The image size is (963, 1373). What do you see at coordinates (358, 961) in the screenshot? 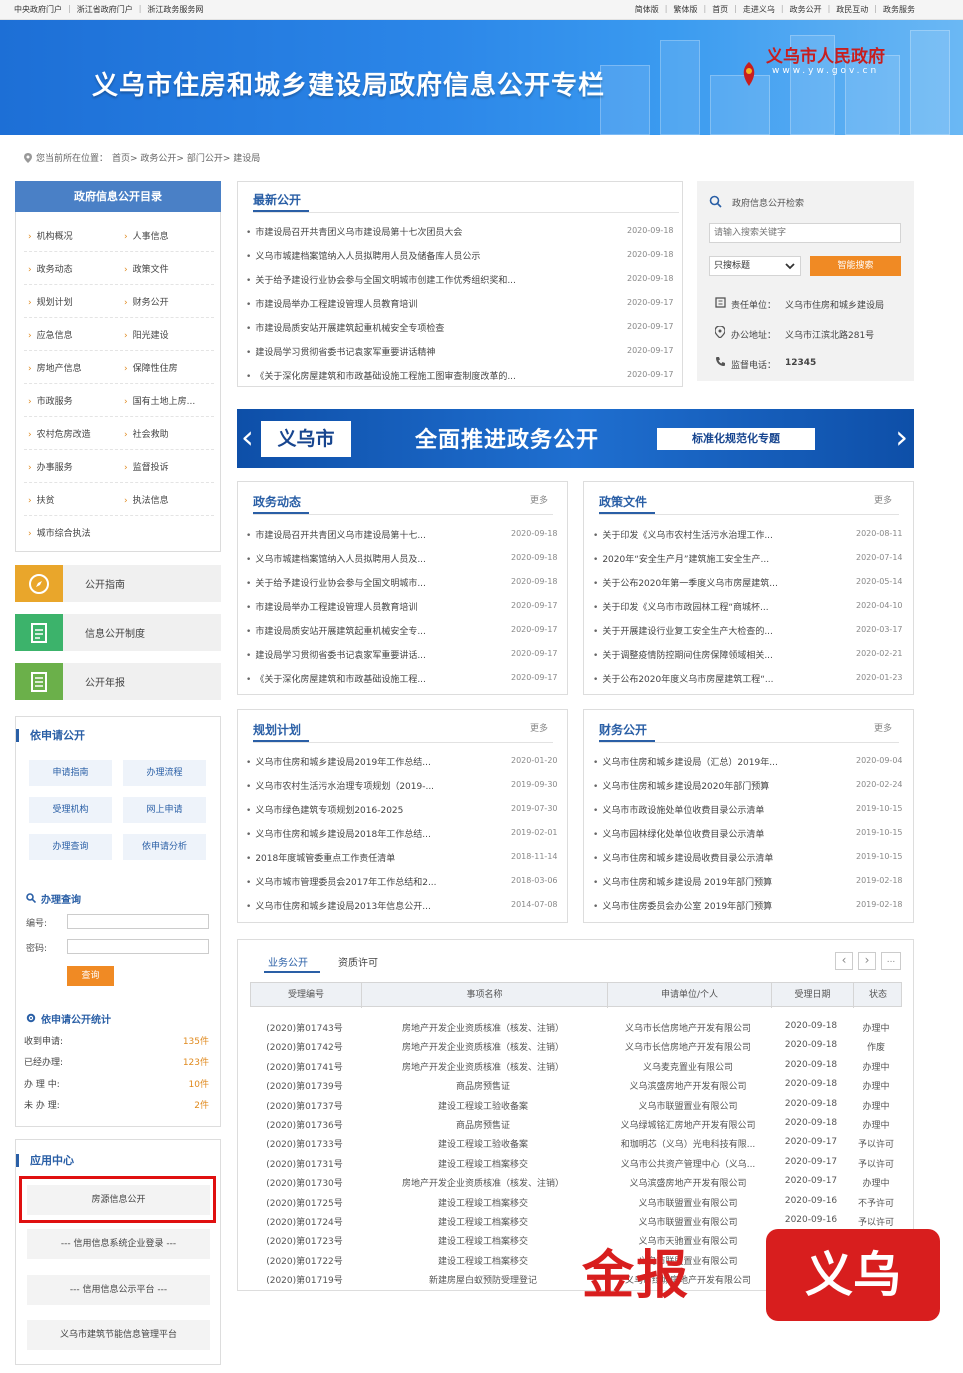
I see `tab-license: 资质许可` at bounding box center [358, 961].